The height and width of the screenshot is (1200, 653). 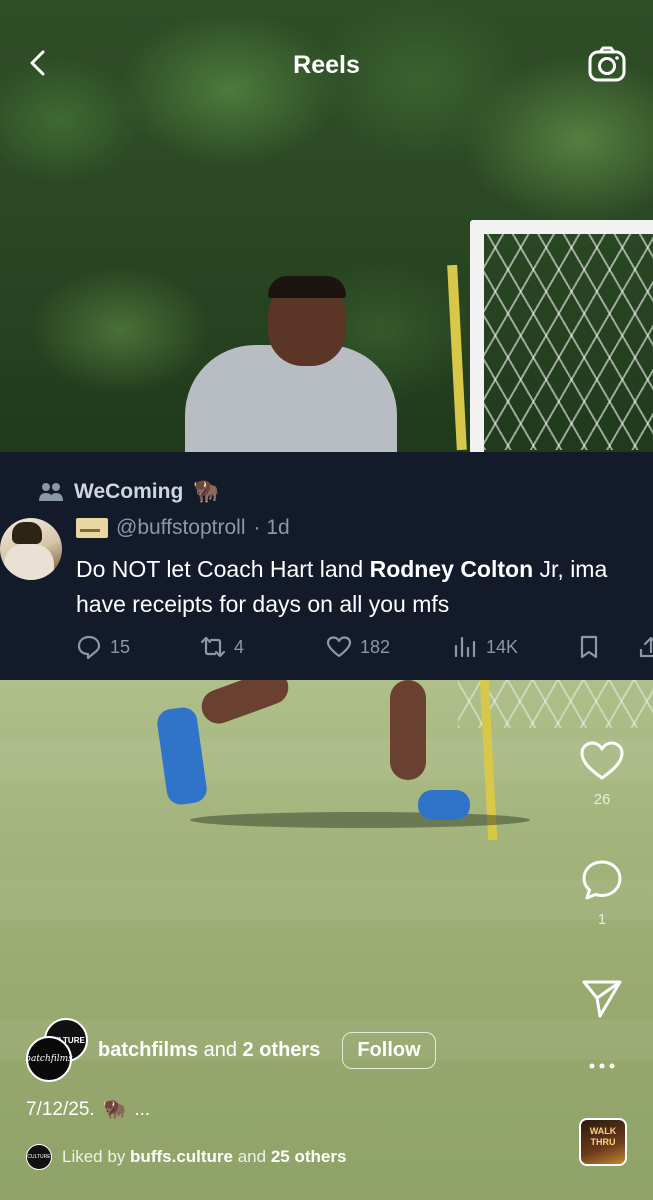 I want to click on bookmark-icon, so click(x=589, y=647).